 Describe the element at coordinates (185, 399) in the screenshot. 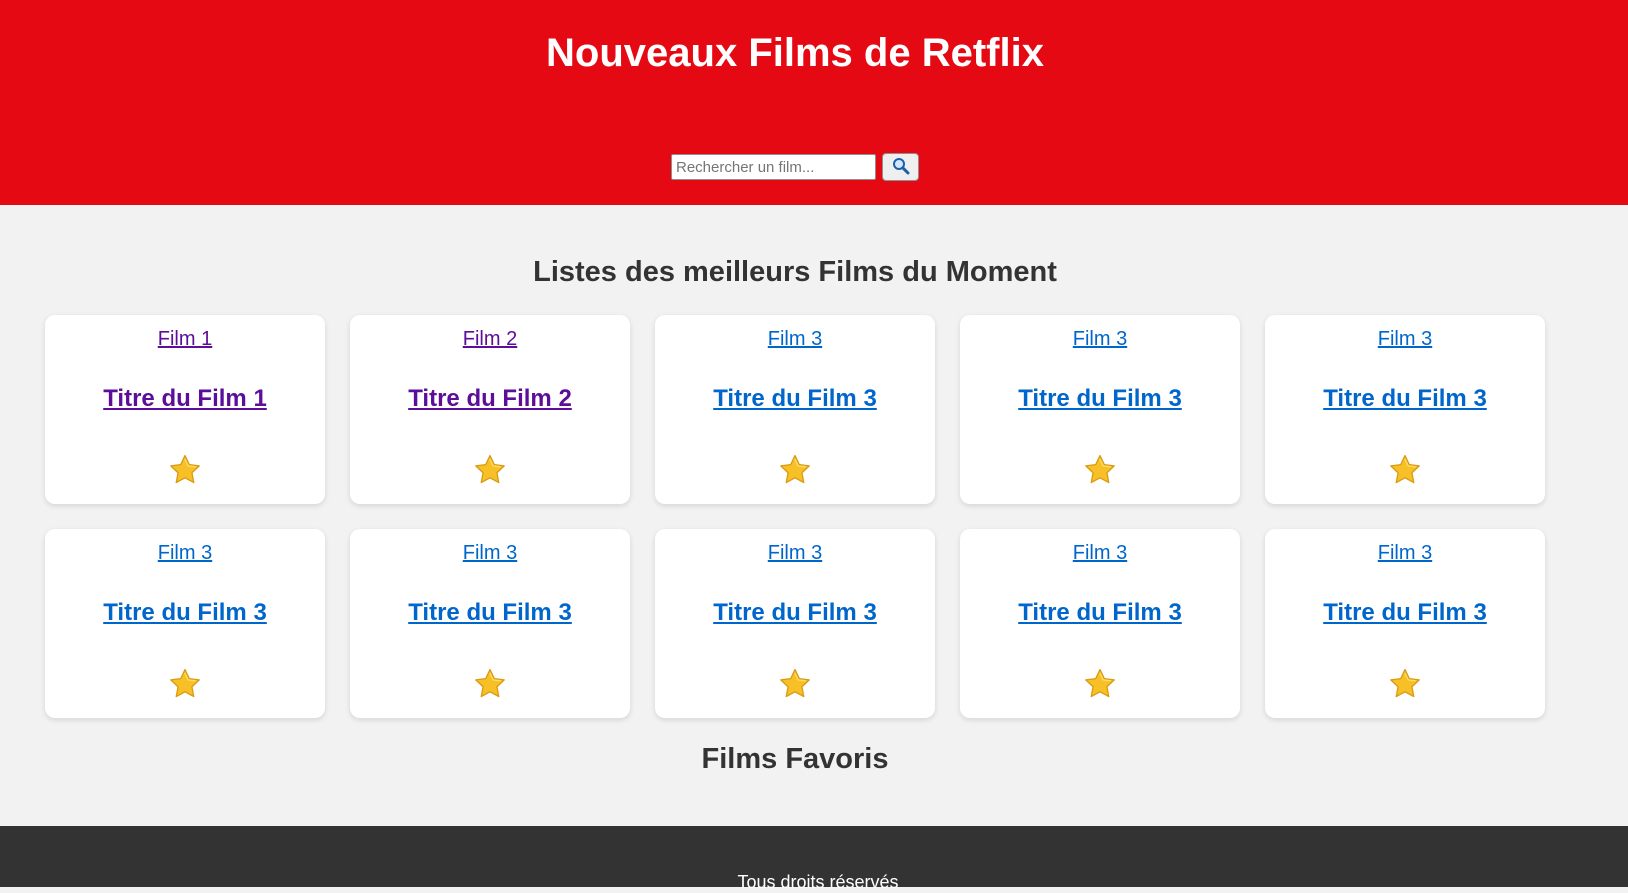

I see `film-title-link: Titre du Film 1` at that location.